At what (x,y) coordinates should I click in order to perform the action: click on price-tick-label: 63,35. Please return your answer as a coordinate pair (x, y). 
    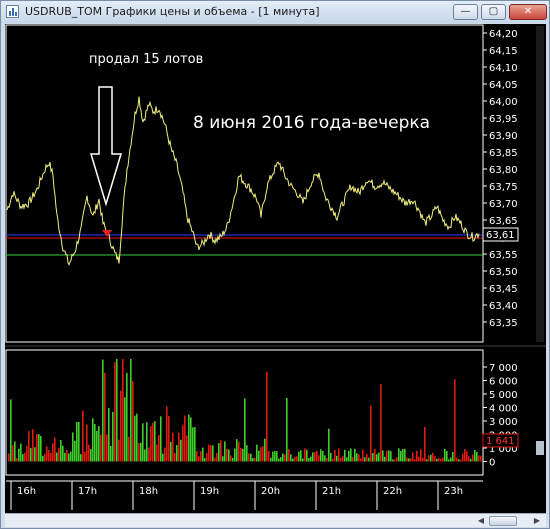
    Looking at the image, I should click on (503, 323).